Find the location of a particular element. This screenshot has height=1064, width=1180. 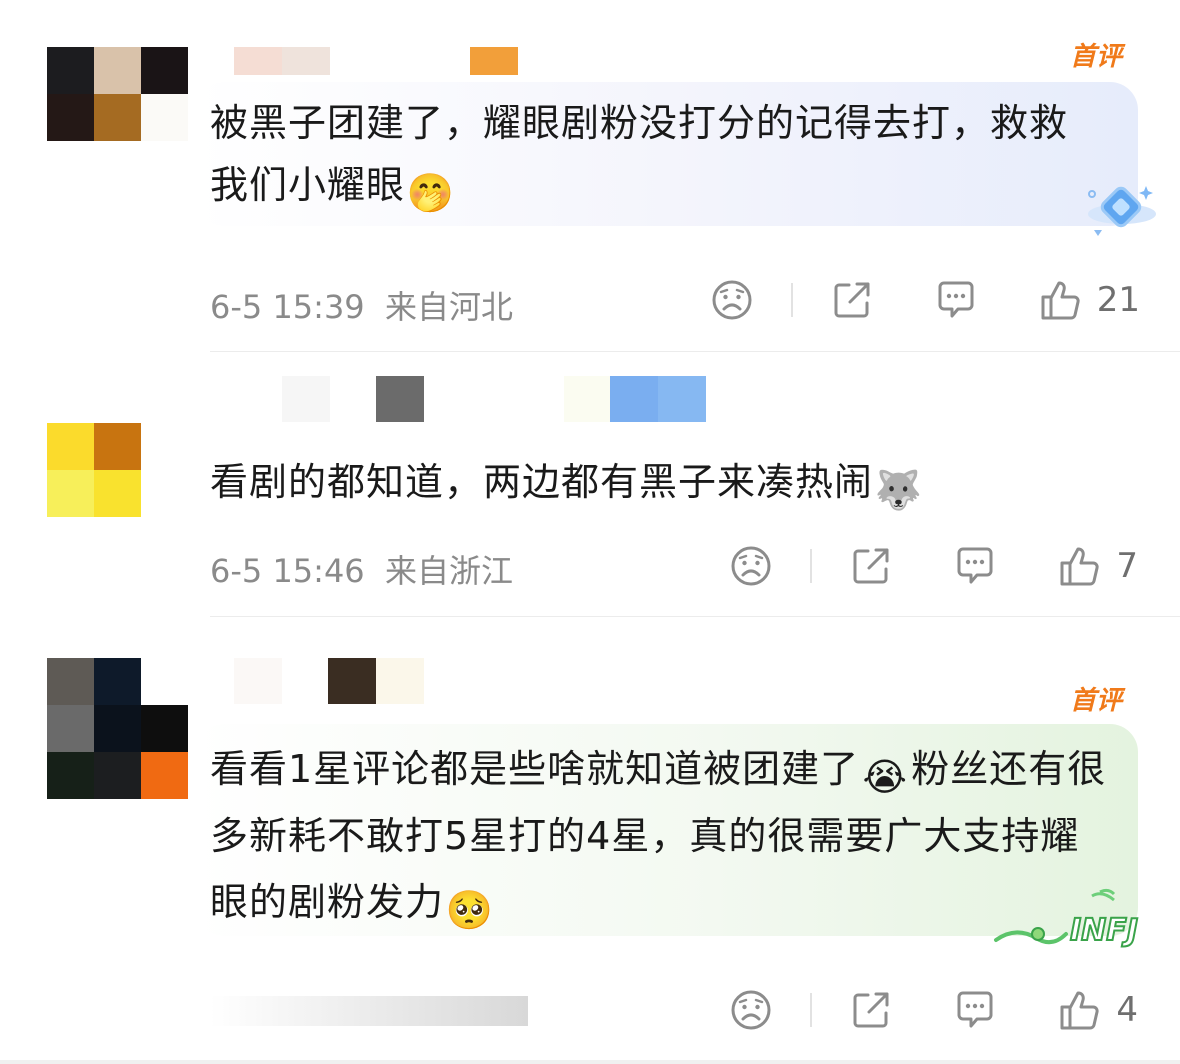

comment-text: 被黑子团建了，耀眼剧粉没打分的记得去打，救救我们小耀眼🤭 is located at coordinates (655, 155).